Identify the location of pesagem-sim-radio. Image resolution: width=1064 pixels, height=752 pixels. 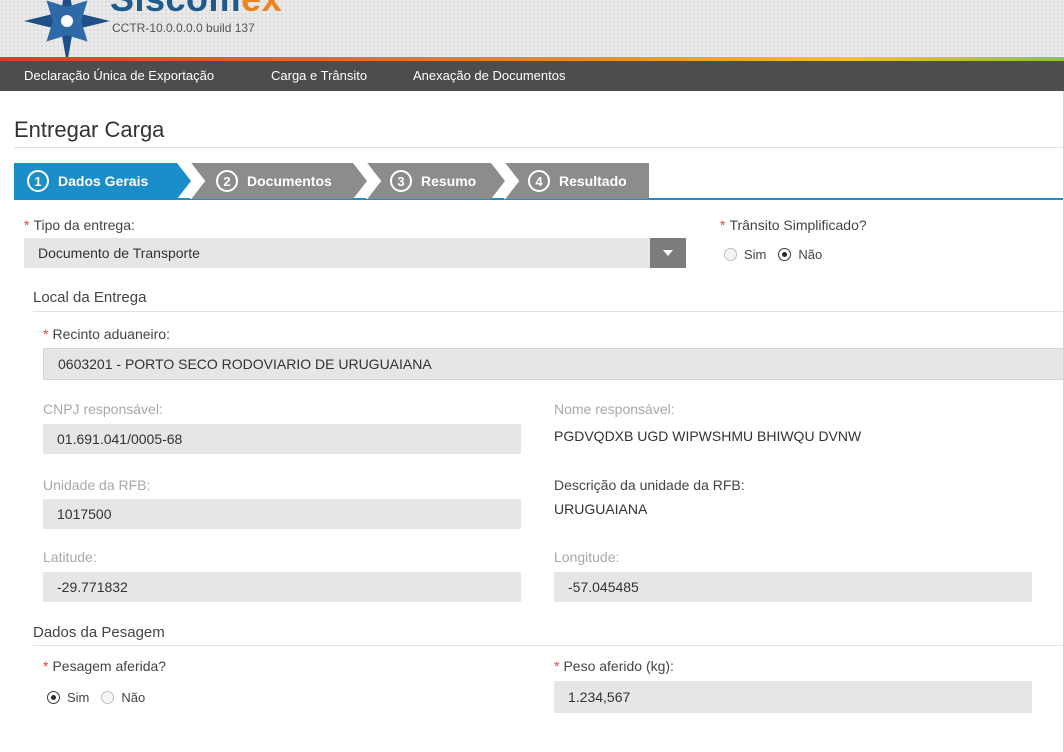
(53, 697).